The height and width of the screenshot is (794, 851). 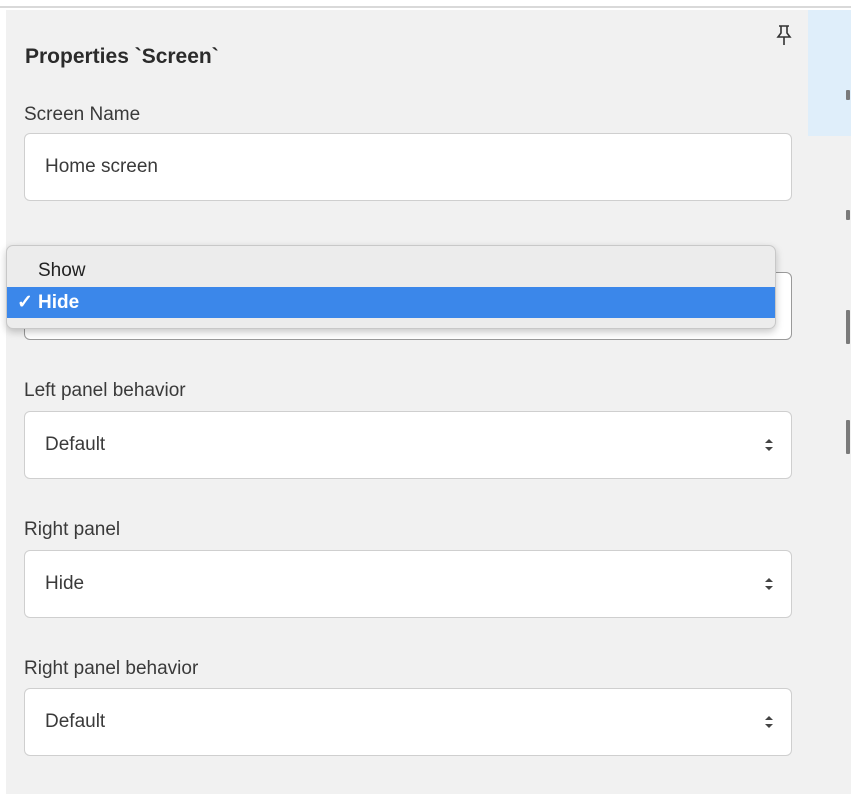 What do you see at coordinates (75, 721) in the screenshot?
I see `right-panel-behavior-value: Default` at bounding box center [75, 721].